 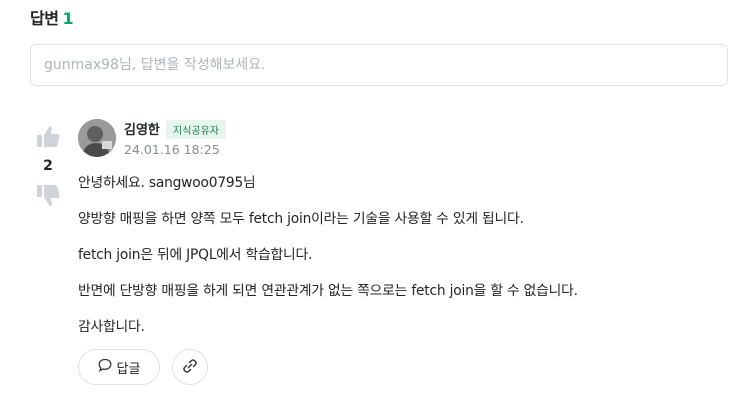 I want to click on answer-paragraph: 안녕하세요. sangwoo0795님, so click(x=167, y=183).